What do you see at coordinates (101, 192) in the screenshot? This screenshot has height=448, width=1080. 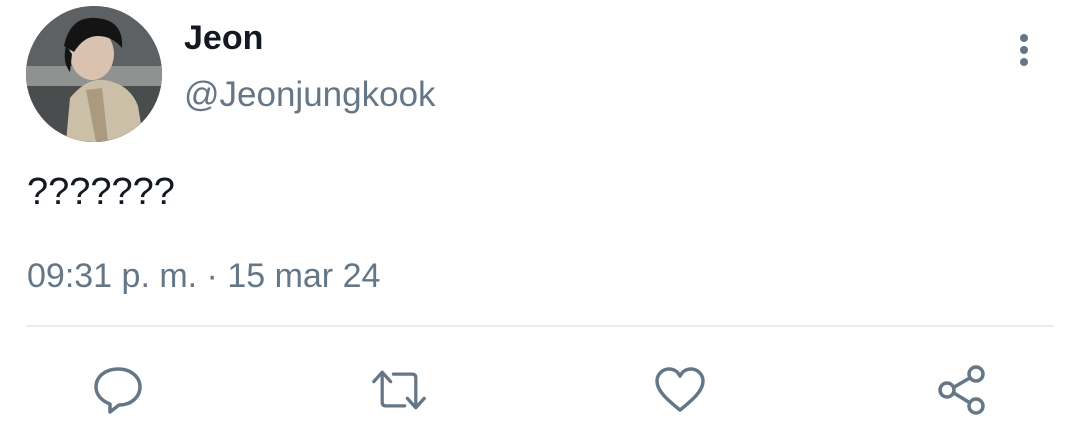 I see `tweet-text: ???????` at bounding box center [101, 192].